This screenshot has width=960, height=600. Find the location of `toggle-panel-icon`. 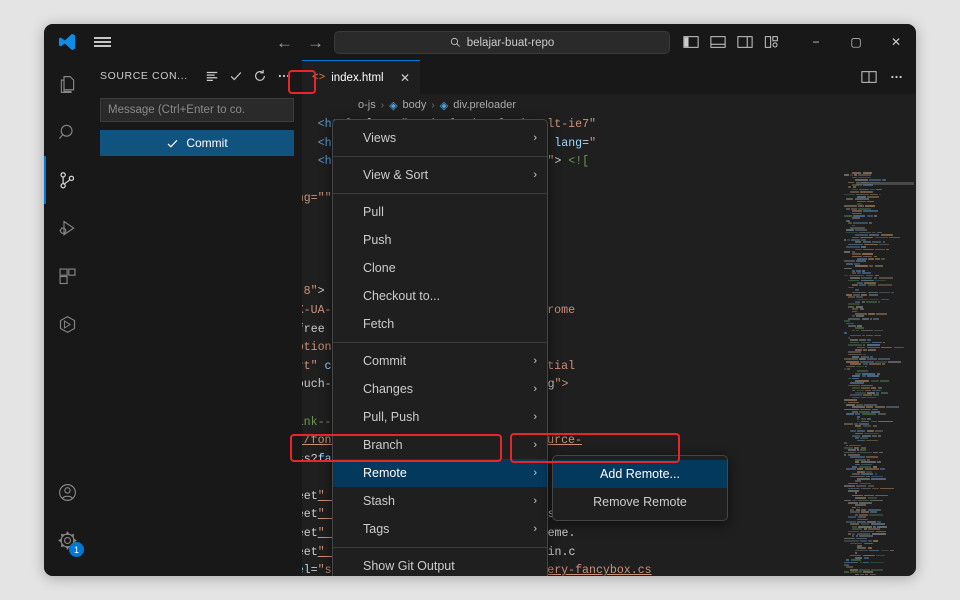

toggle-panel-icon is located at coordinates (718, 42).